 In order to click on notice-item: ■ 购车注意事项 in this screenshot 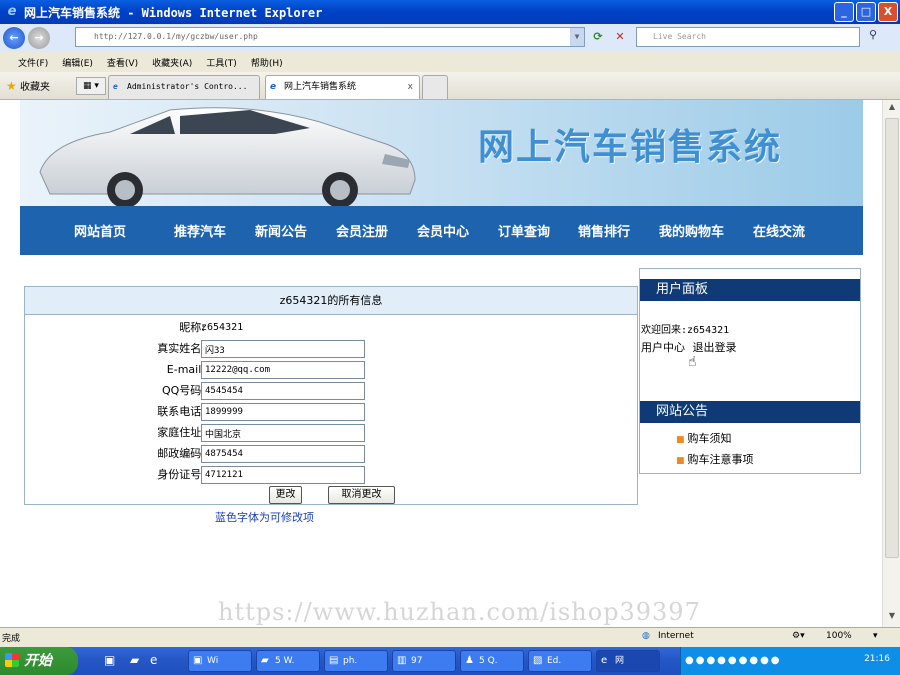, I will do `click(715, 459)`.